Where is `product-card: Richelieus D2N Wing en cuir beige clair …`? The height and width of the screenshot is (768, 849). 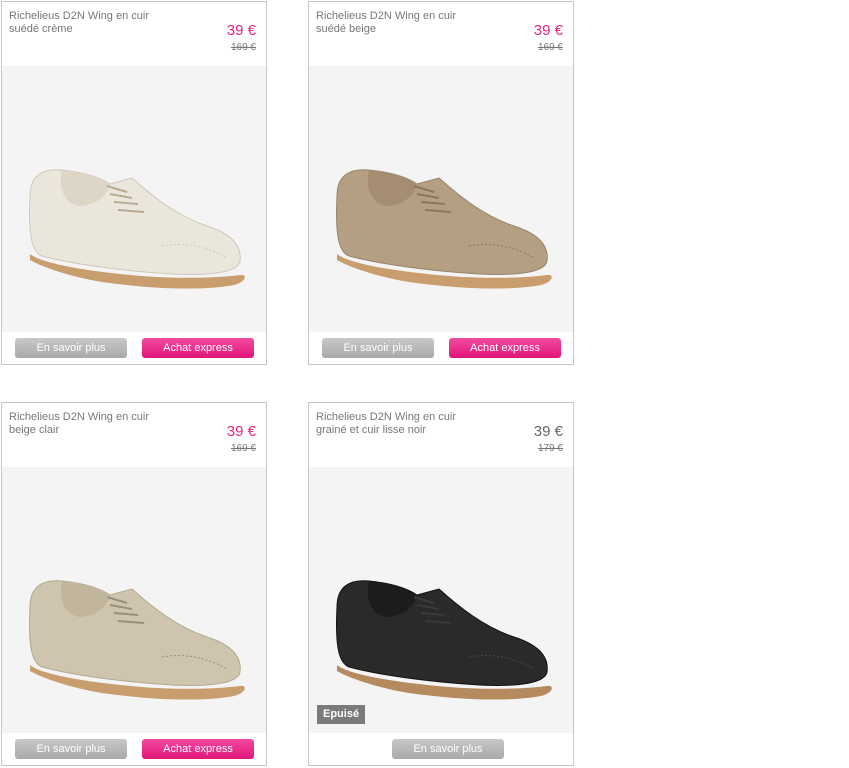 product-card: Richelieus D2N Wing en cuir beige clair … is located at coordinates (134, 584).